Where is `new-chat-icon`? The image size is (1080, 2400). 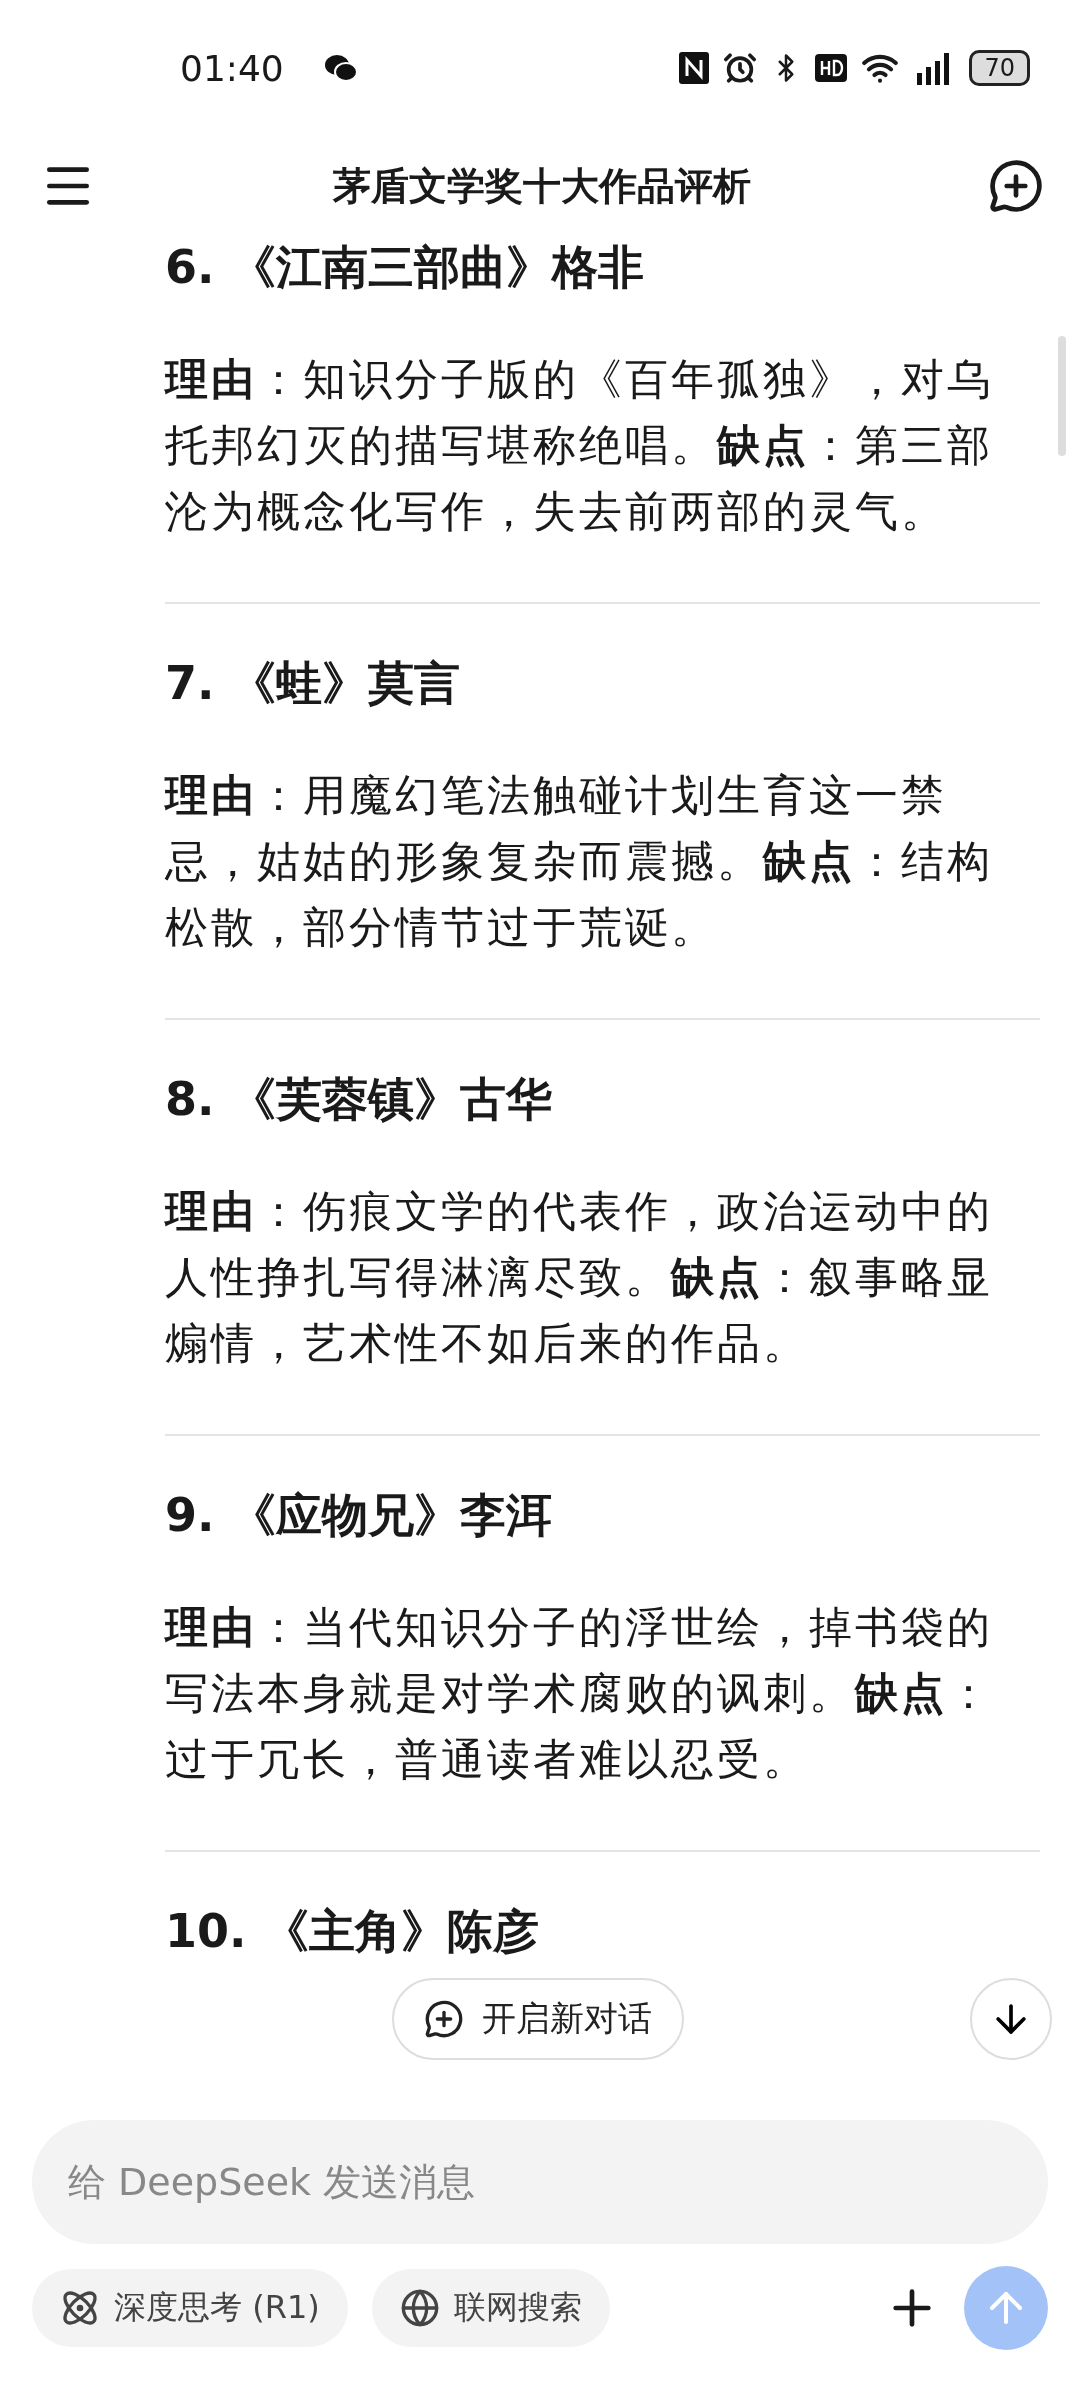
new-chat-icon is located at coordinates (1016, 186).